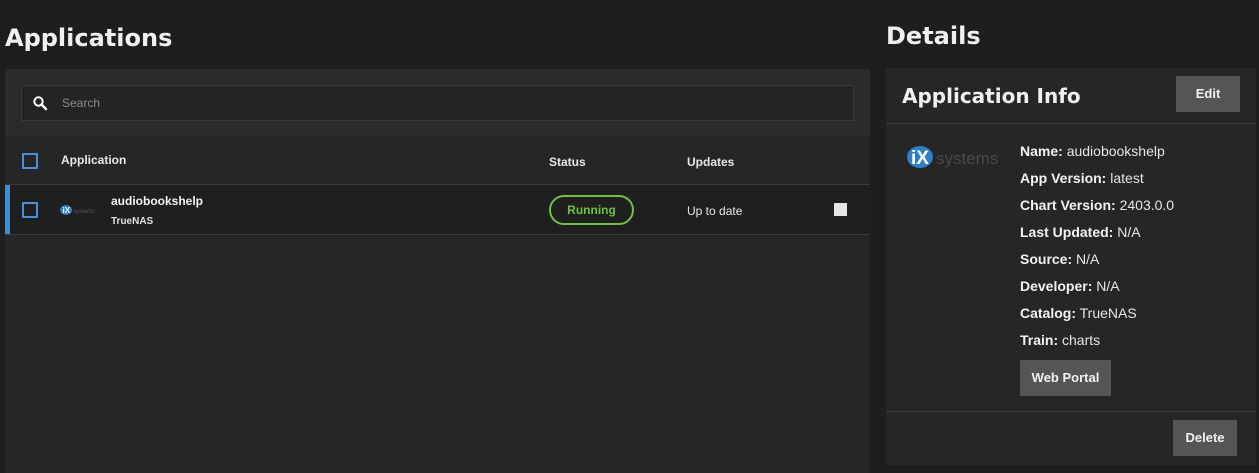 The width and height of the screenshot is (1259, 473). What do you see at coordinates (1067, 232) in the screenshot?
I see `detail-label: Last Updated:` at bounding box center [1067, 232].